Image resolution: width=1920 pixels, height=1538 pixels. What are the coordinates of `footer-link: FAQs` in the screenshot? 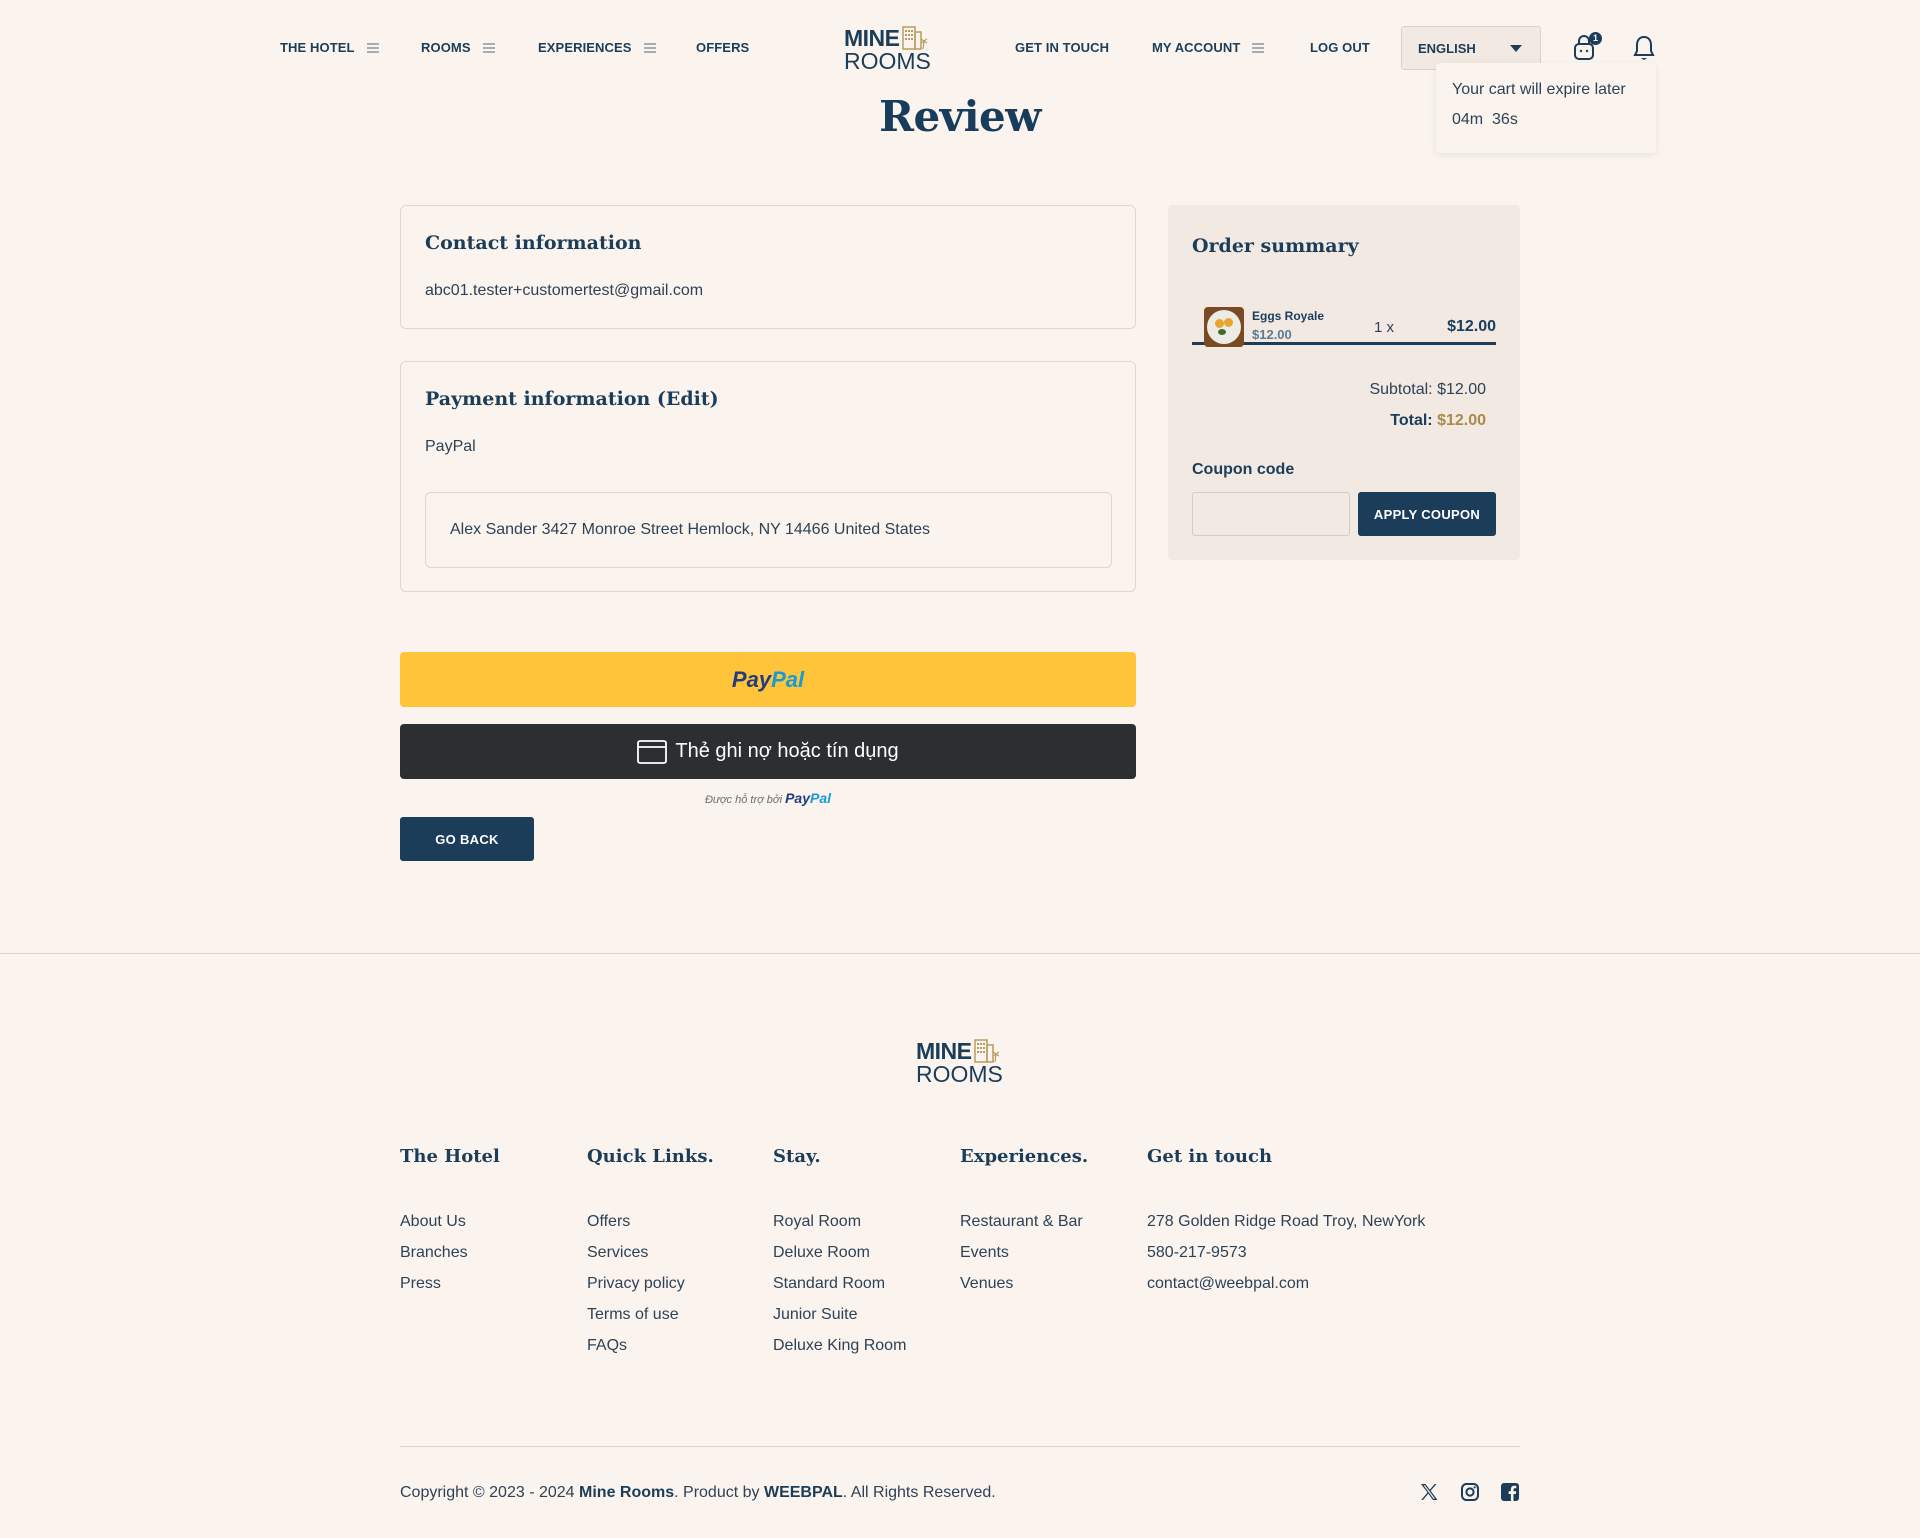 It's located at (650, 1352).